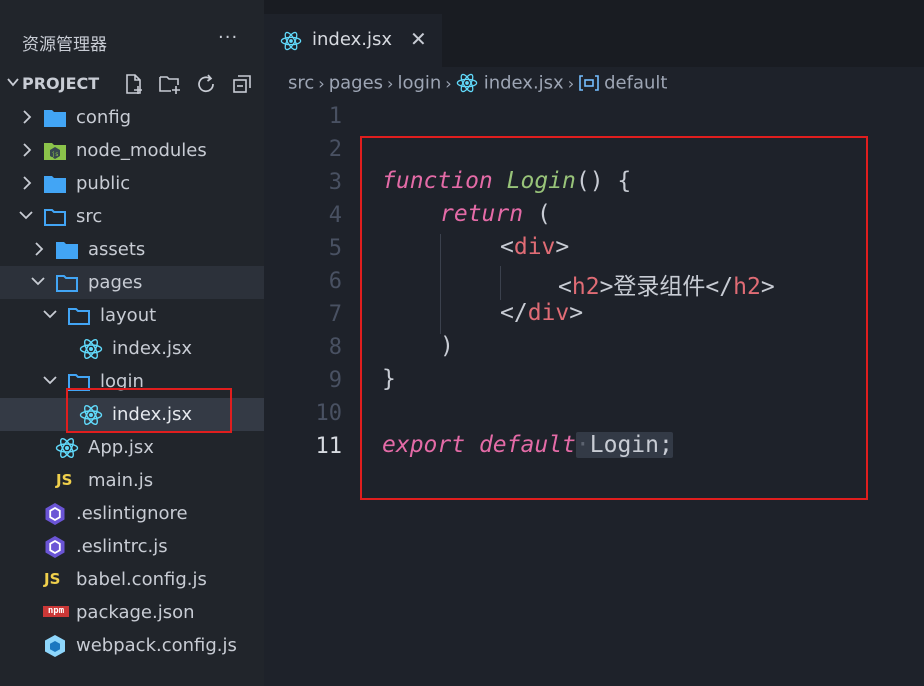  I want to click on tree-item-pages: pages, so click(132, 282).